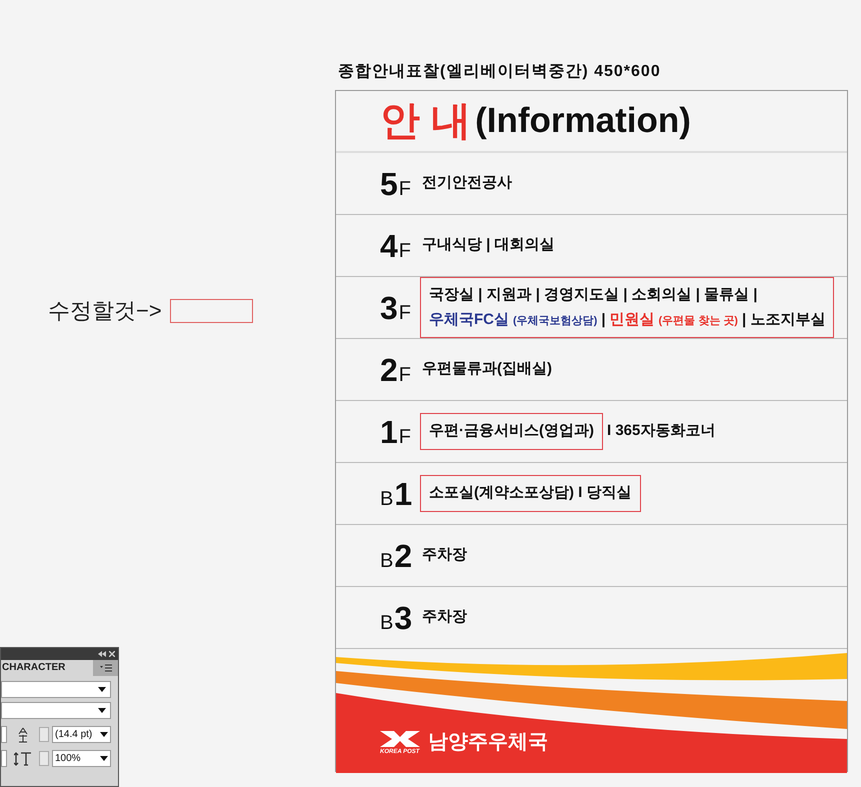 This screenshot has height=787, width=861. Describe the element at coordinates (784, 320) in the screenshot. I see `room-text: | 노조지부실` at that location.